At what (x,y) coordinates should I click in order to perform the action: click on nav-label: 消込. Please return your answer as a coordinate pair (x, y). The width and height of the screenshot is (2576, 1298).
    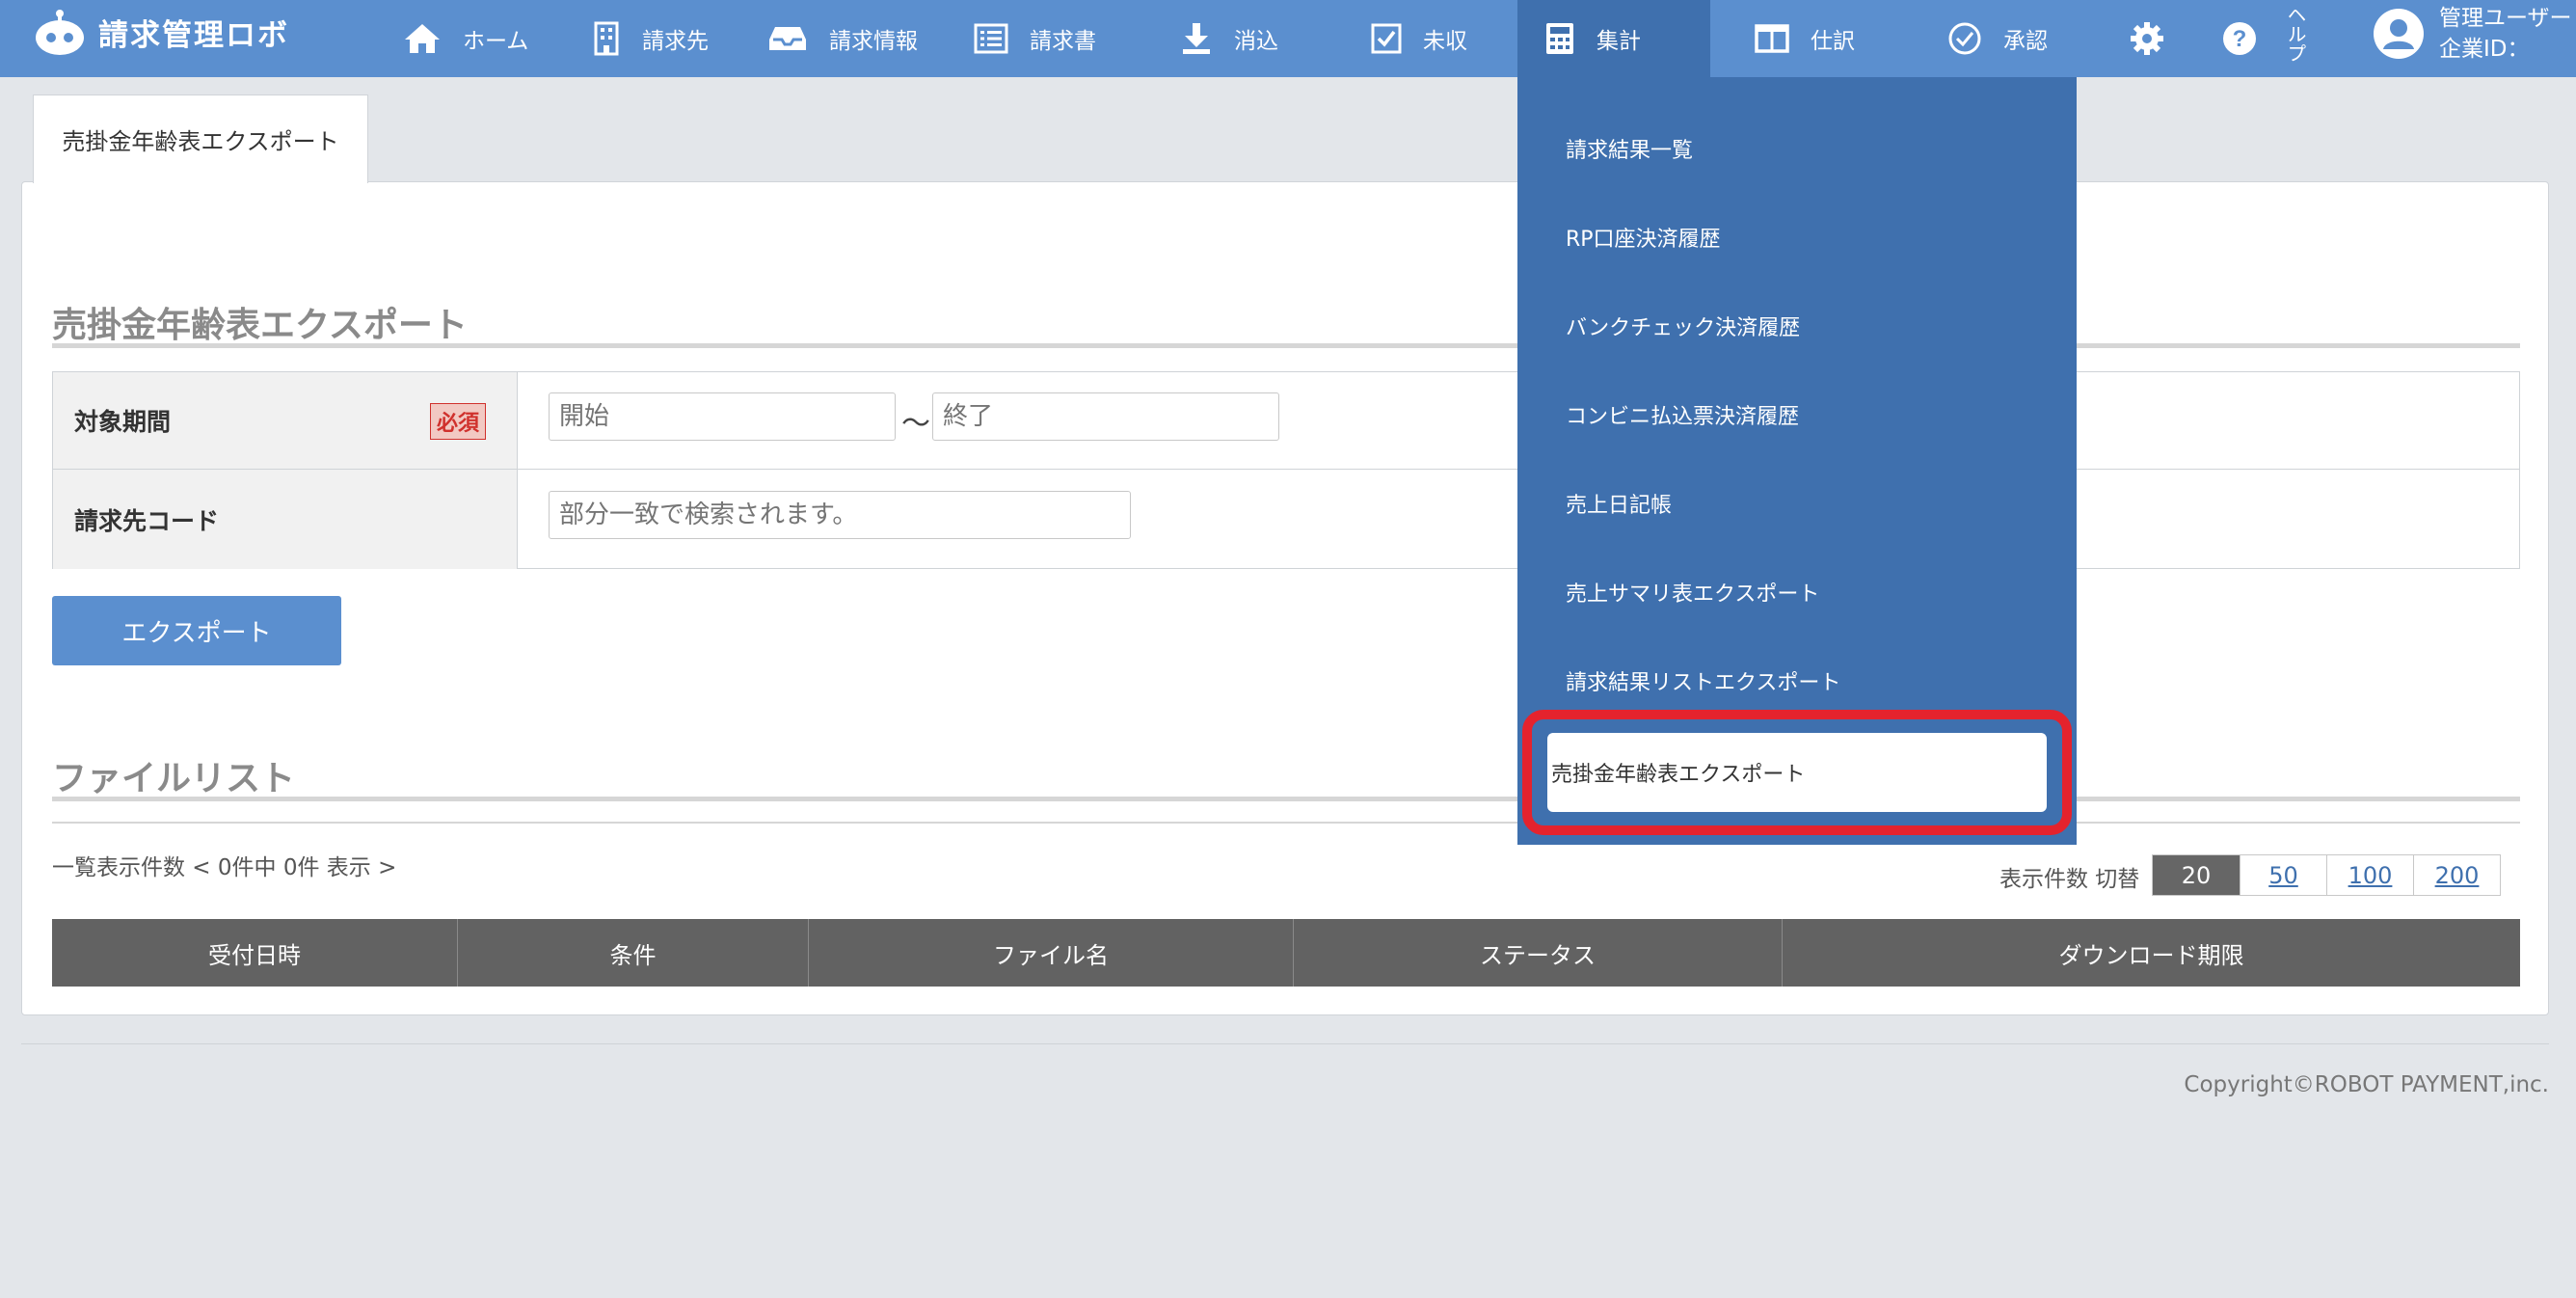
    Looking at the image, I should click on (1256, 41).